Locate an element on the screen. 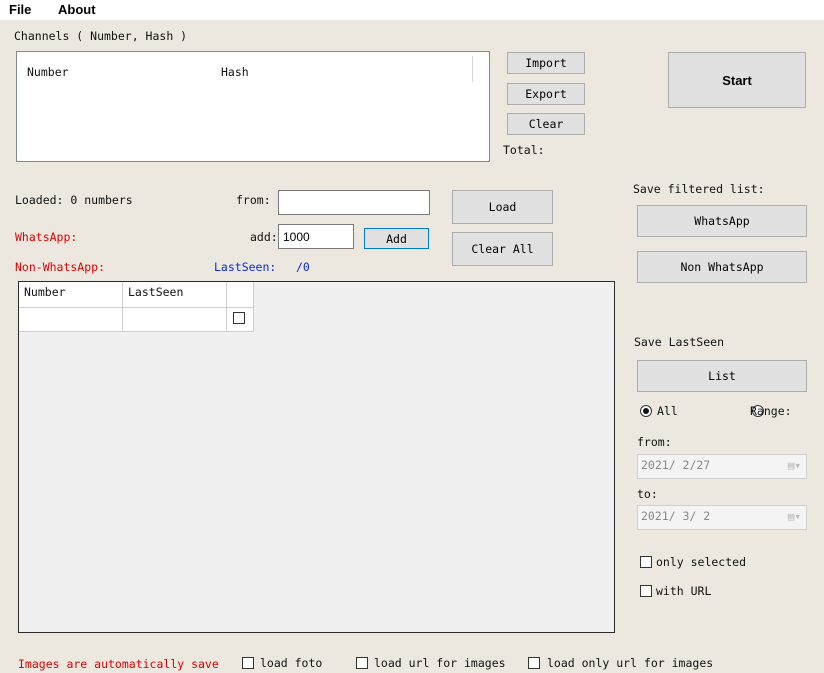 This screenshot has width=824, height=673. clear-all-button: Clear All is located at coordinates (502, 249).